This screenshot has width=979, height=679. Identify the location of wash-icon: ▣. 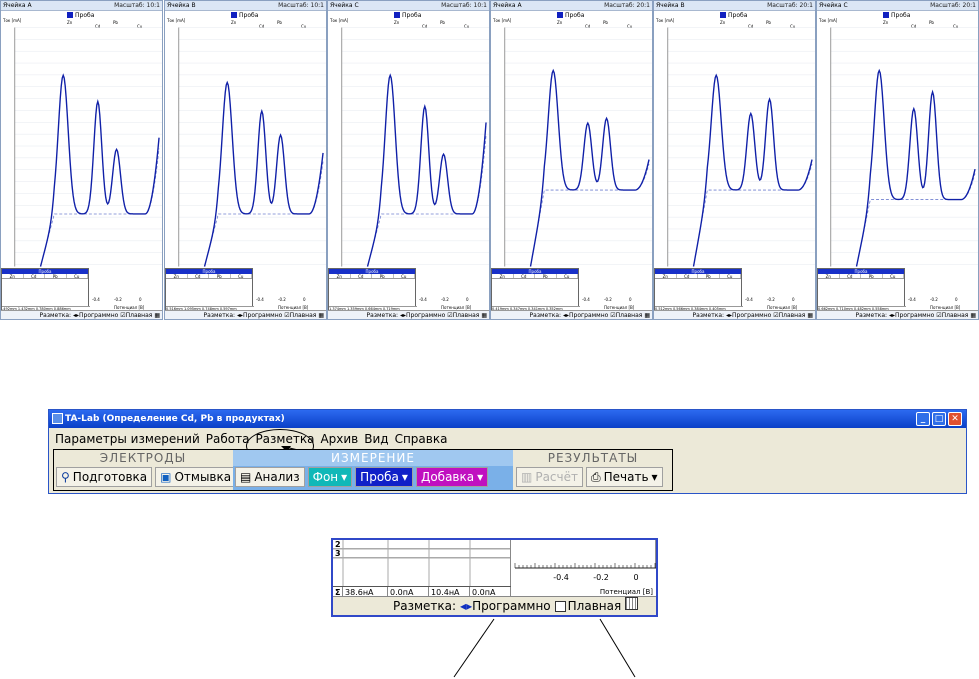
(166, 477).